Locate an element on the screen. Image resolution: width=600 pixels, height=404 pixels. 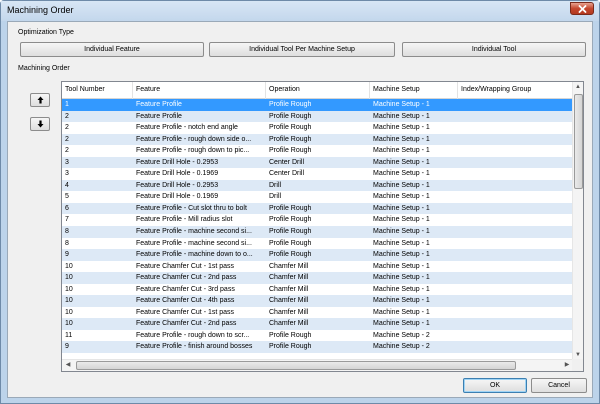
title-bar: Machining Order is located at coordinates (300, 11).